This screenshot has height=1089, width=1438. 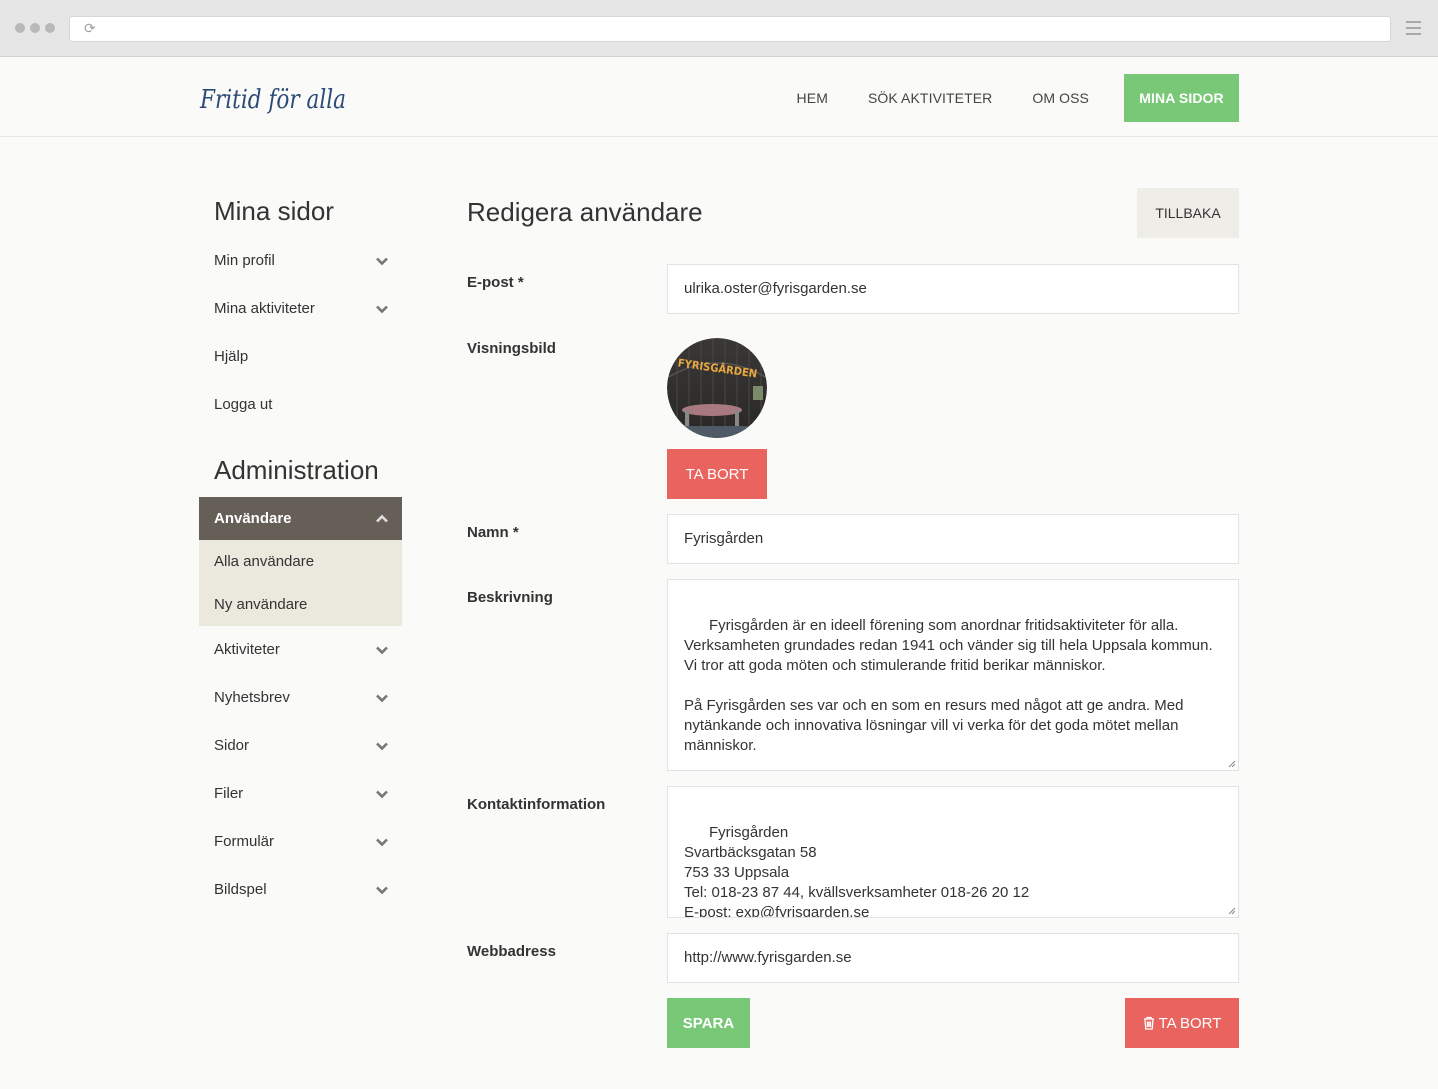 What do you see at coordinates (953, 539) in the screenshot?
I see `name-field: Fyrisgården` at bounding box center [953, 539].